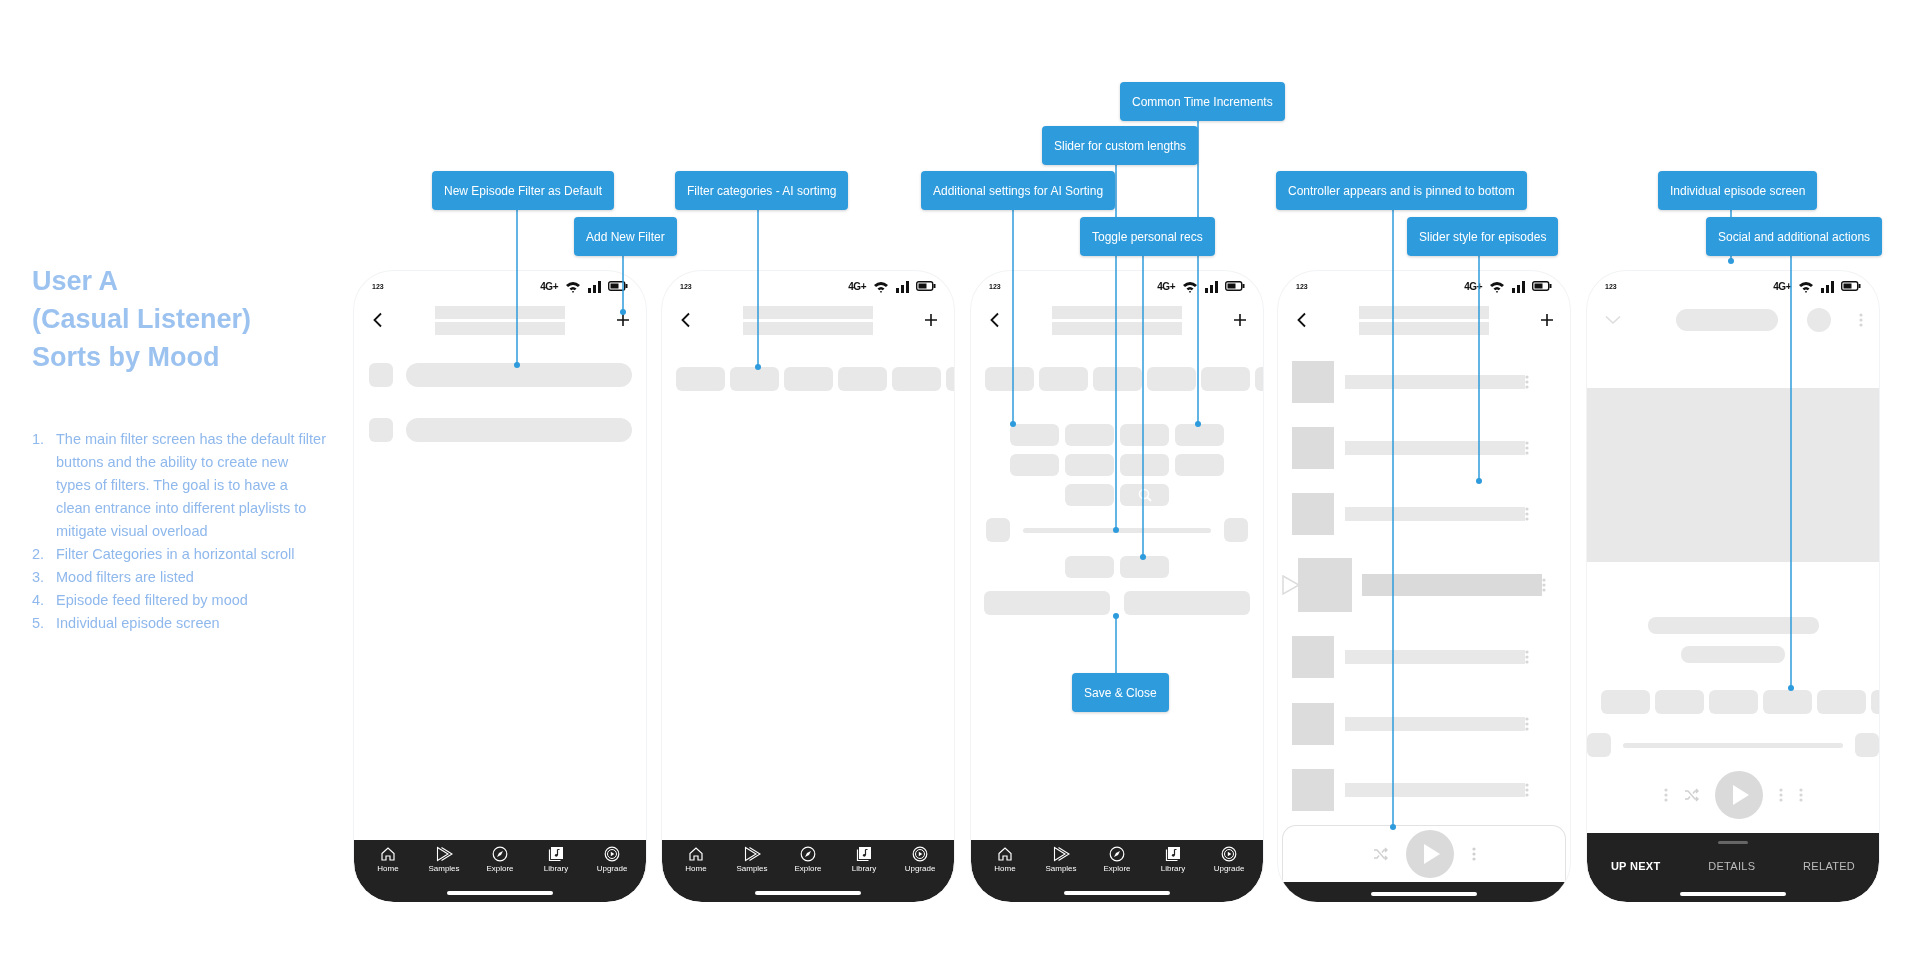 The width and height of the screenshot is (1920, 964). What do you see at coordinates (39, 623) in the screenshot?
I see `step-number: 5.` at bounding box center [39, 623].